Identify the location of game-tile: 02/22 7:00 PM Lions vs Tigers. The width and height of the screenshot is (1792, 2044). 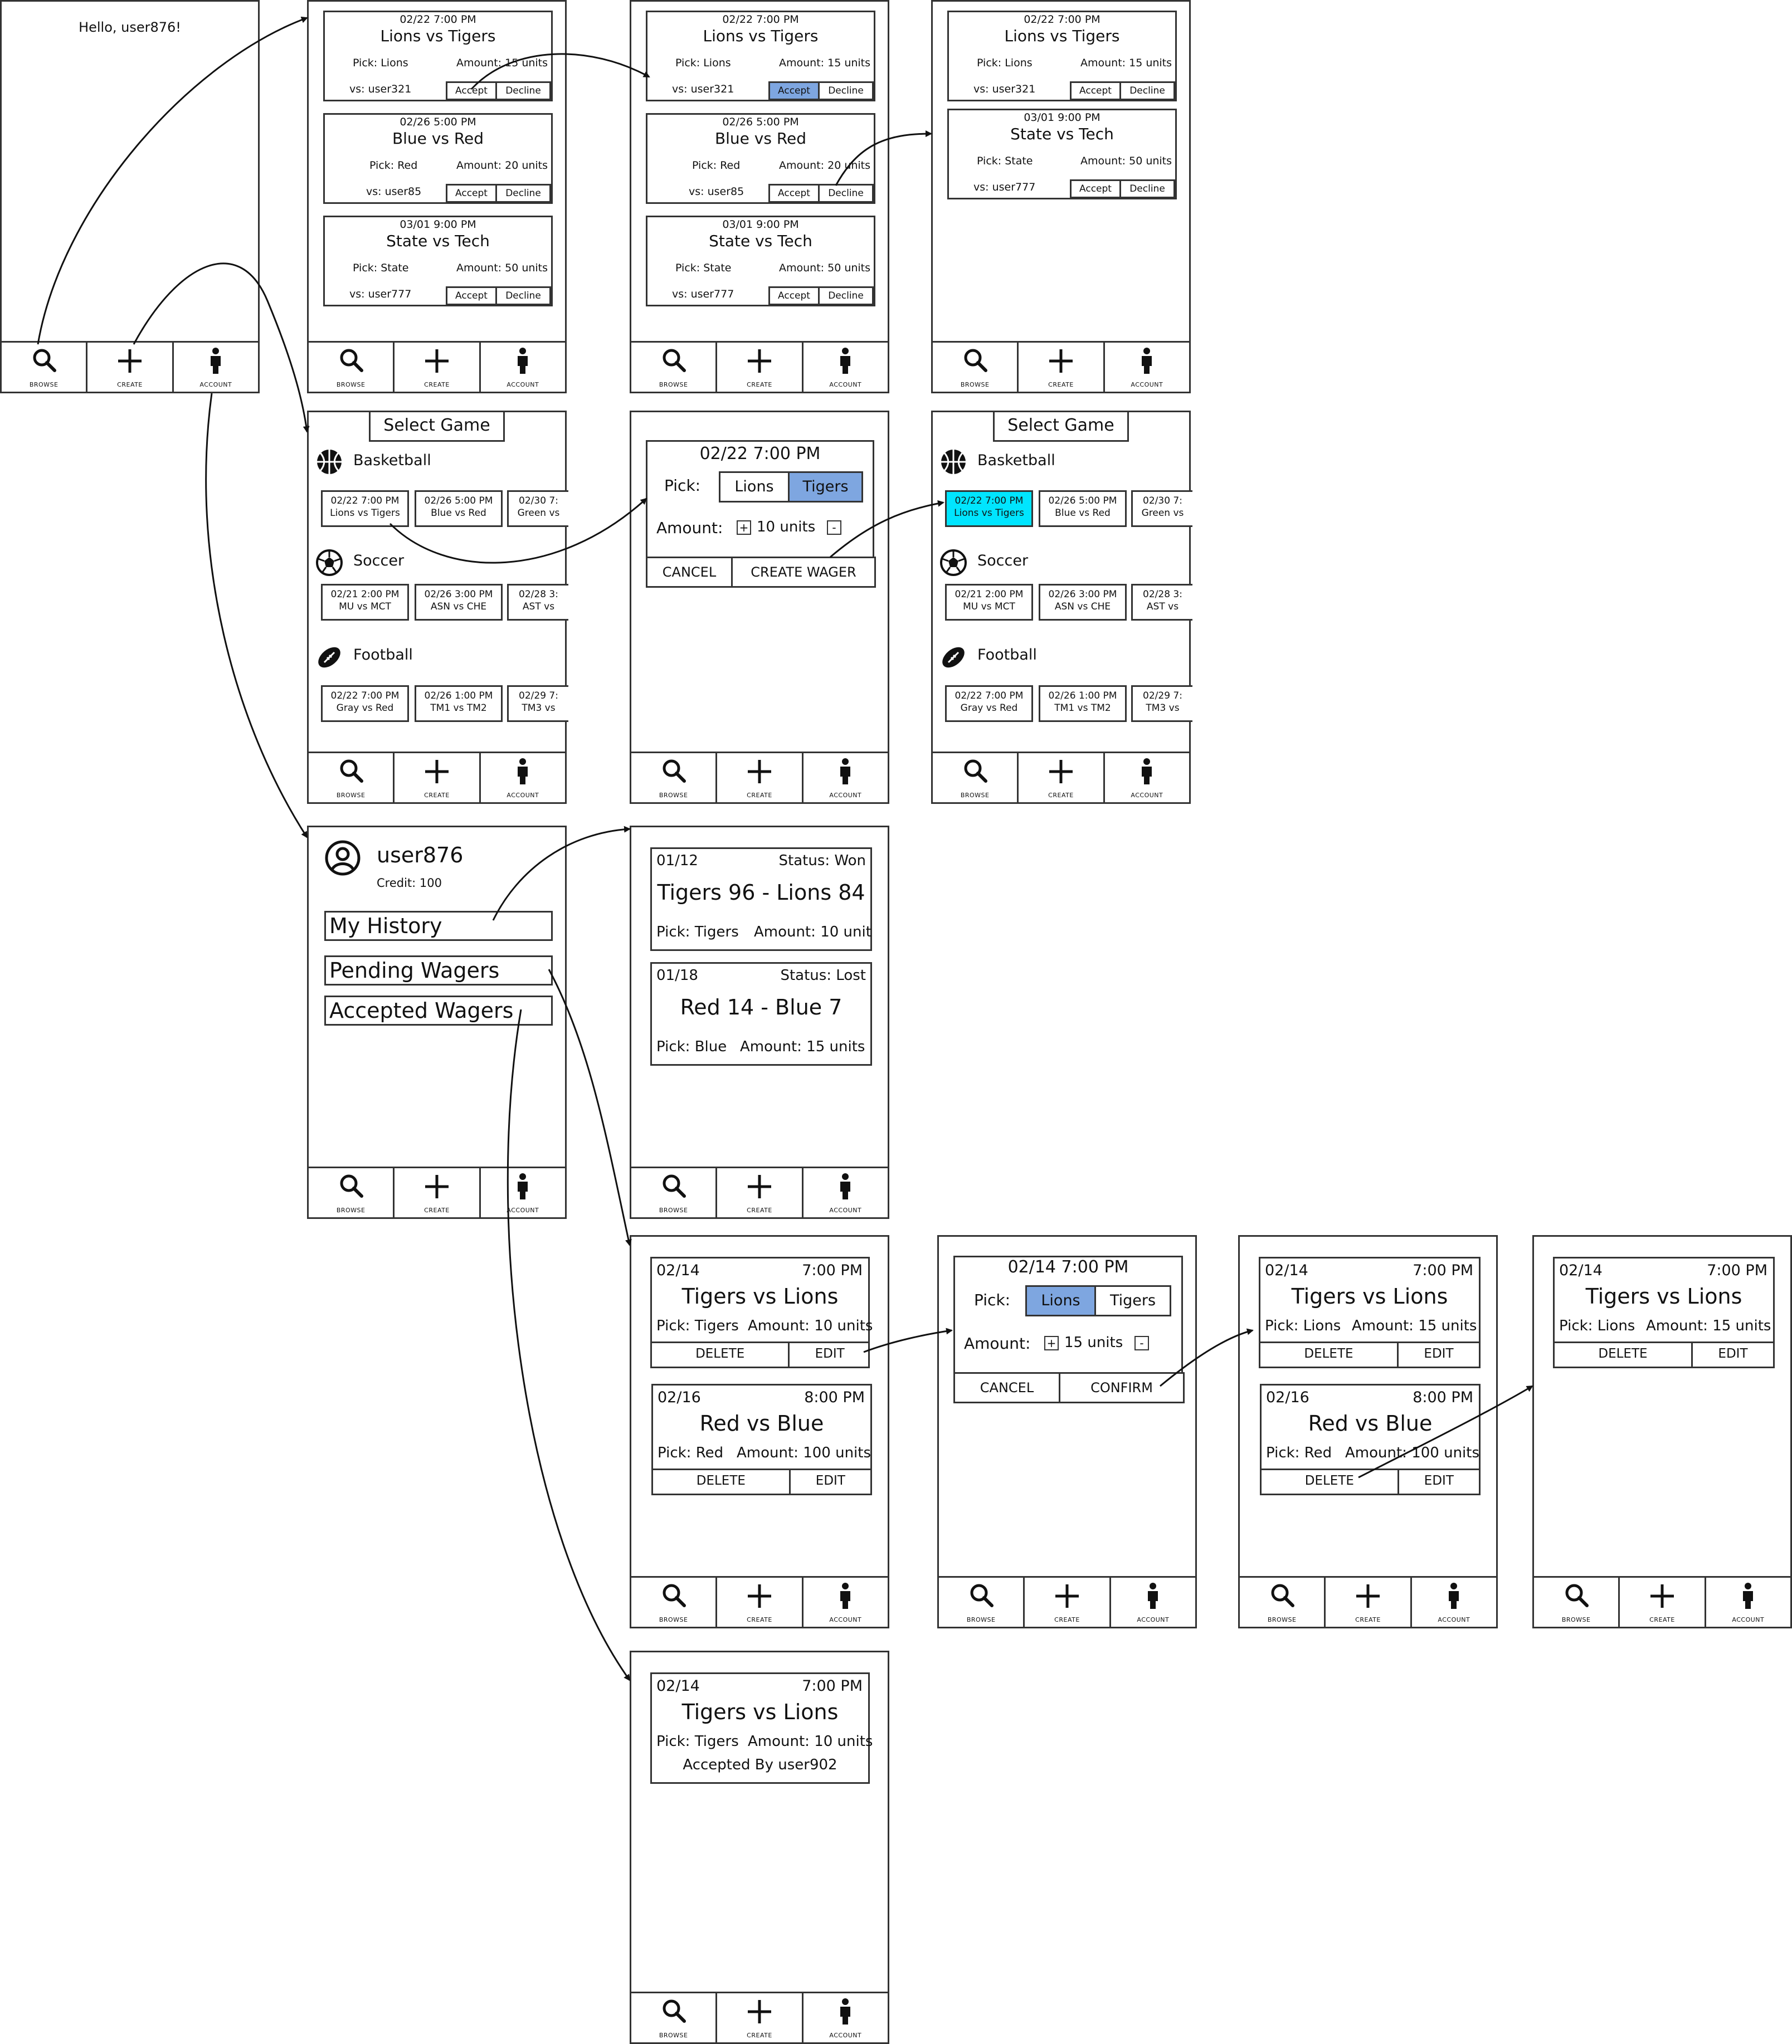
(365, 509).